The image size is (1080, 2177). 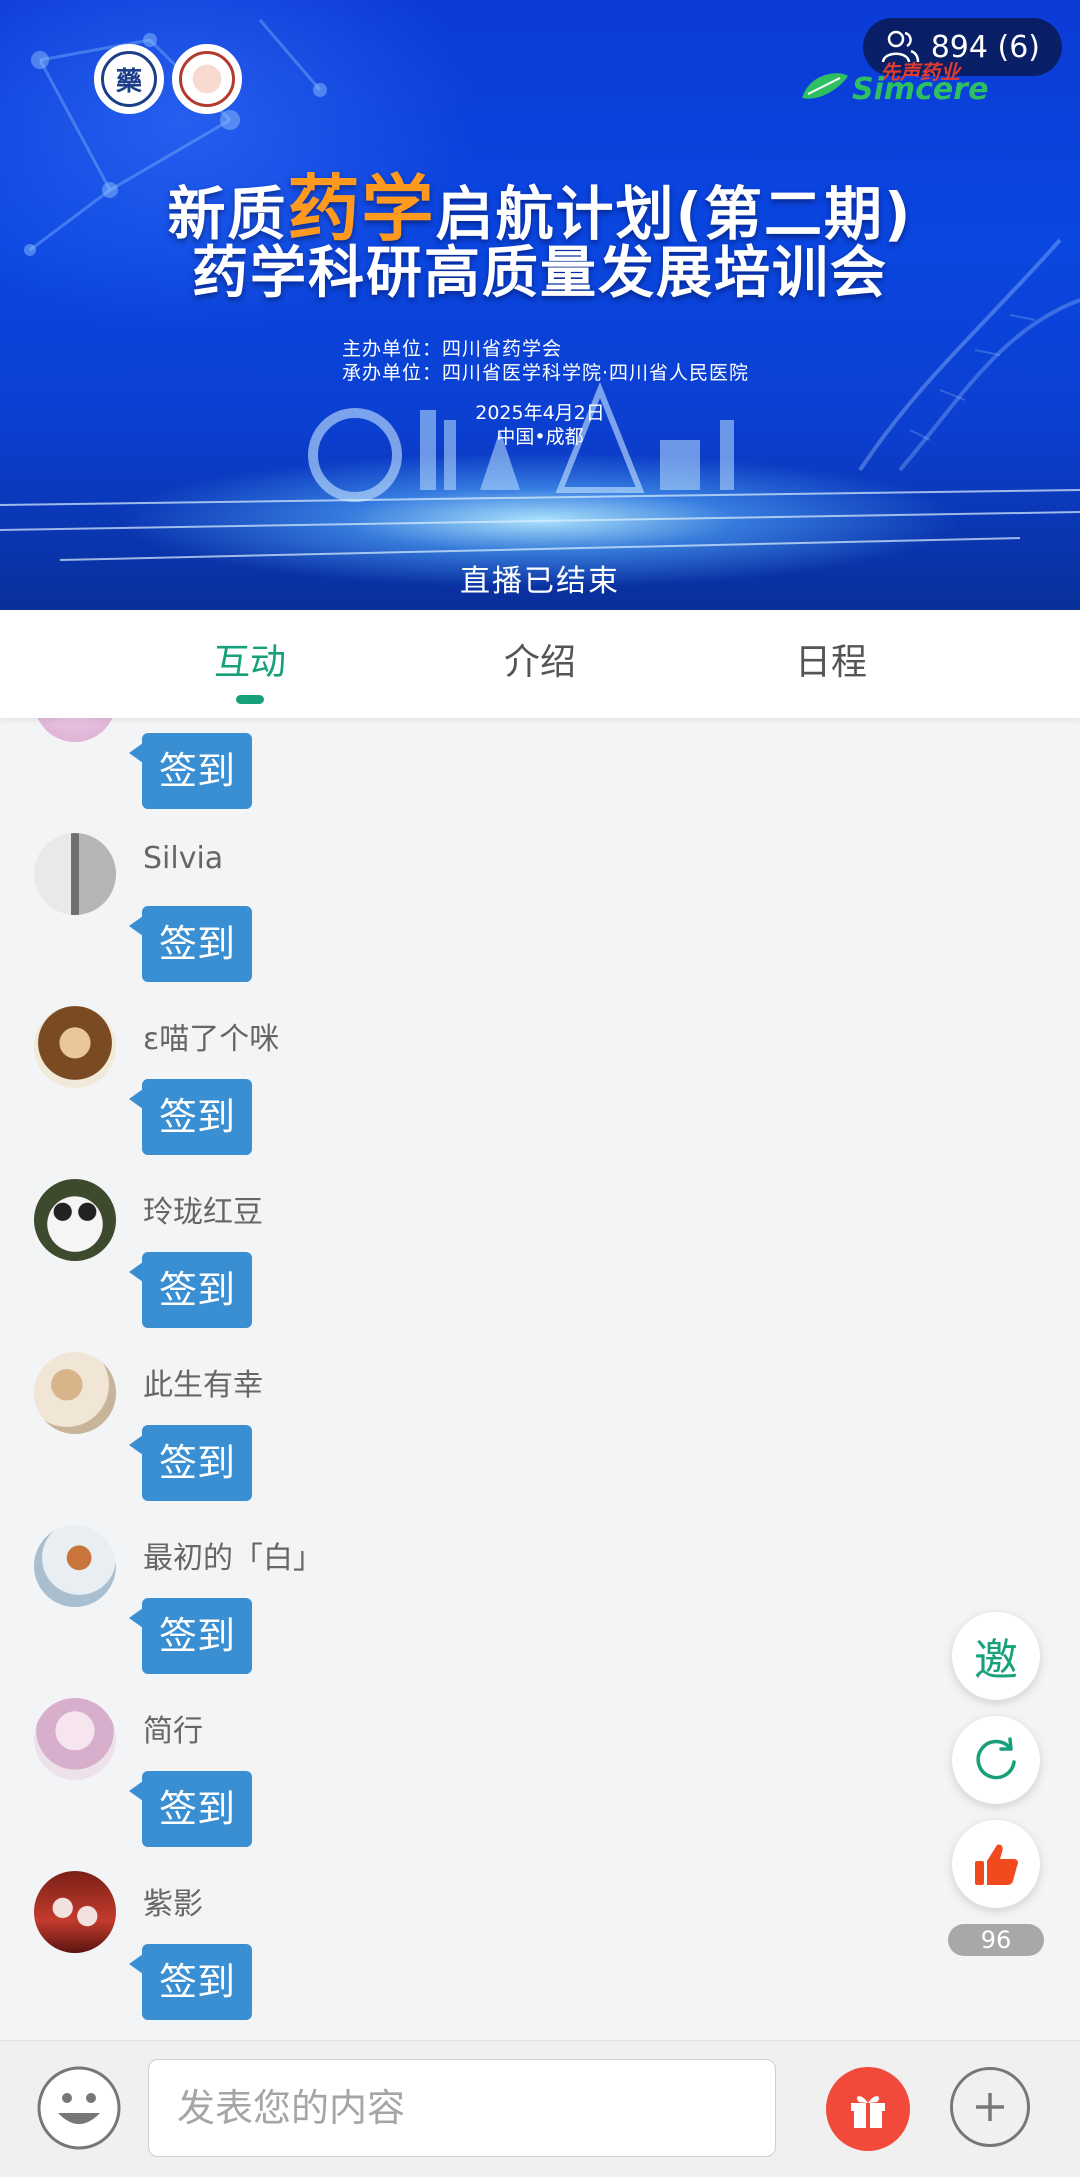 I want to click on chat-message: 签到, so click(x=540, y=775).